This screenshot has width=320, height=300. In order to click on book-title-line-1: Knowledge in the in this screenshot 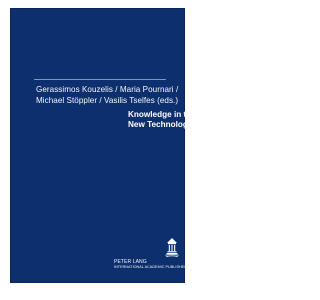, I will do `click(162, 114)`.